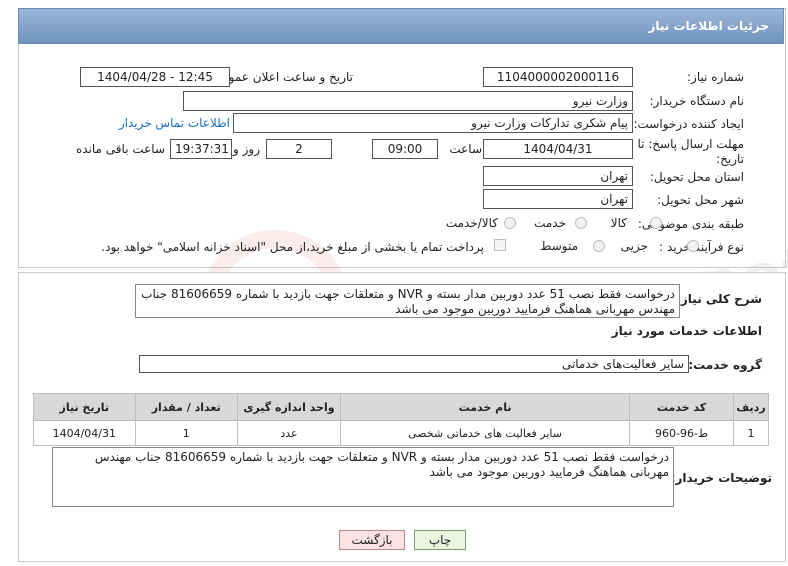 This screenshot has height=566, width=788. I want to click on process-medium-radio, so click(599, 246).